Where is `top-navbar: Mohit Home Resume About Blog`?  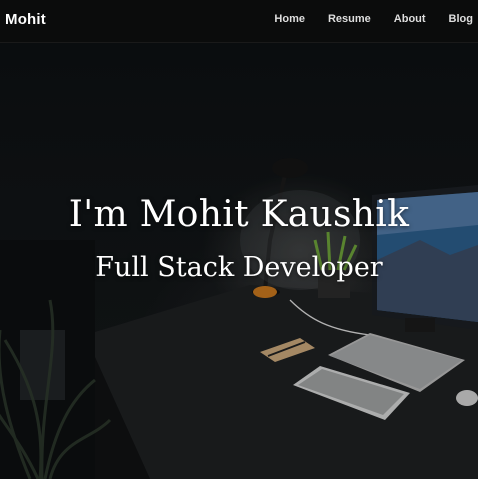 top-navbar: Mohit Home Resume About Blog is located at coordinates (239, 21).